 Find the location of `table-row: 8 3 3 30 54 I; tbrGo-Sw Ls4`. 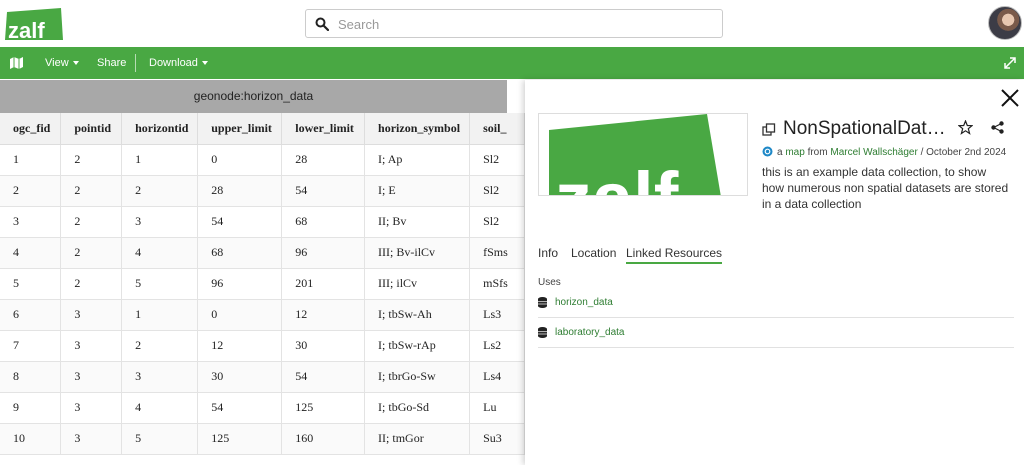

table-row: 8 3 3 30 54 I; tbrGo-Sw Ls4 is located at coordinates (262, 377).